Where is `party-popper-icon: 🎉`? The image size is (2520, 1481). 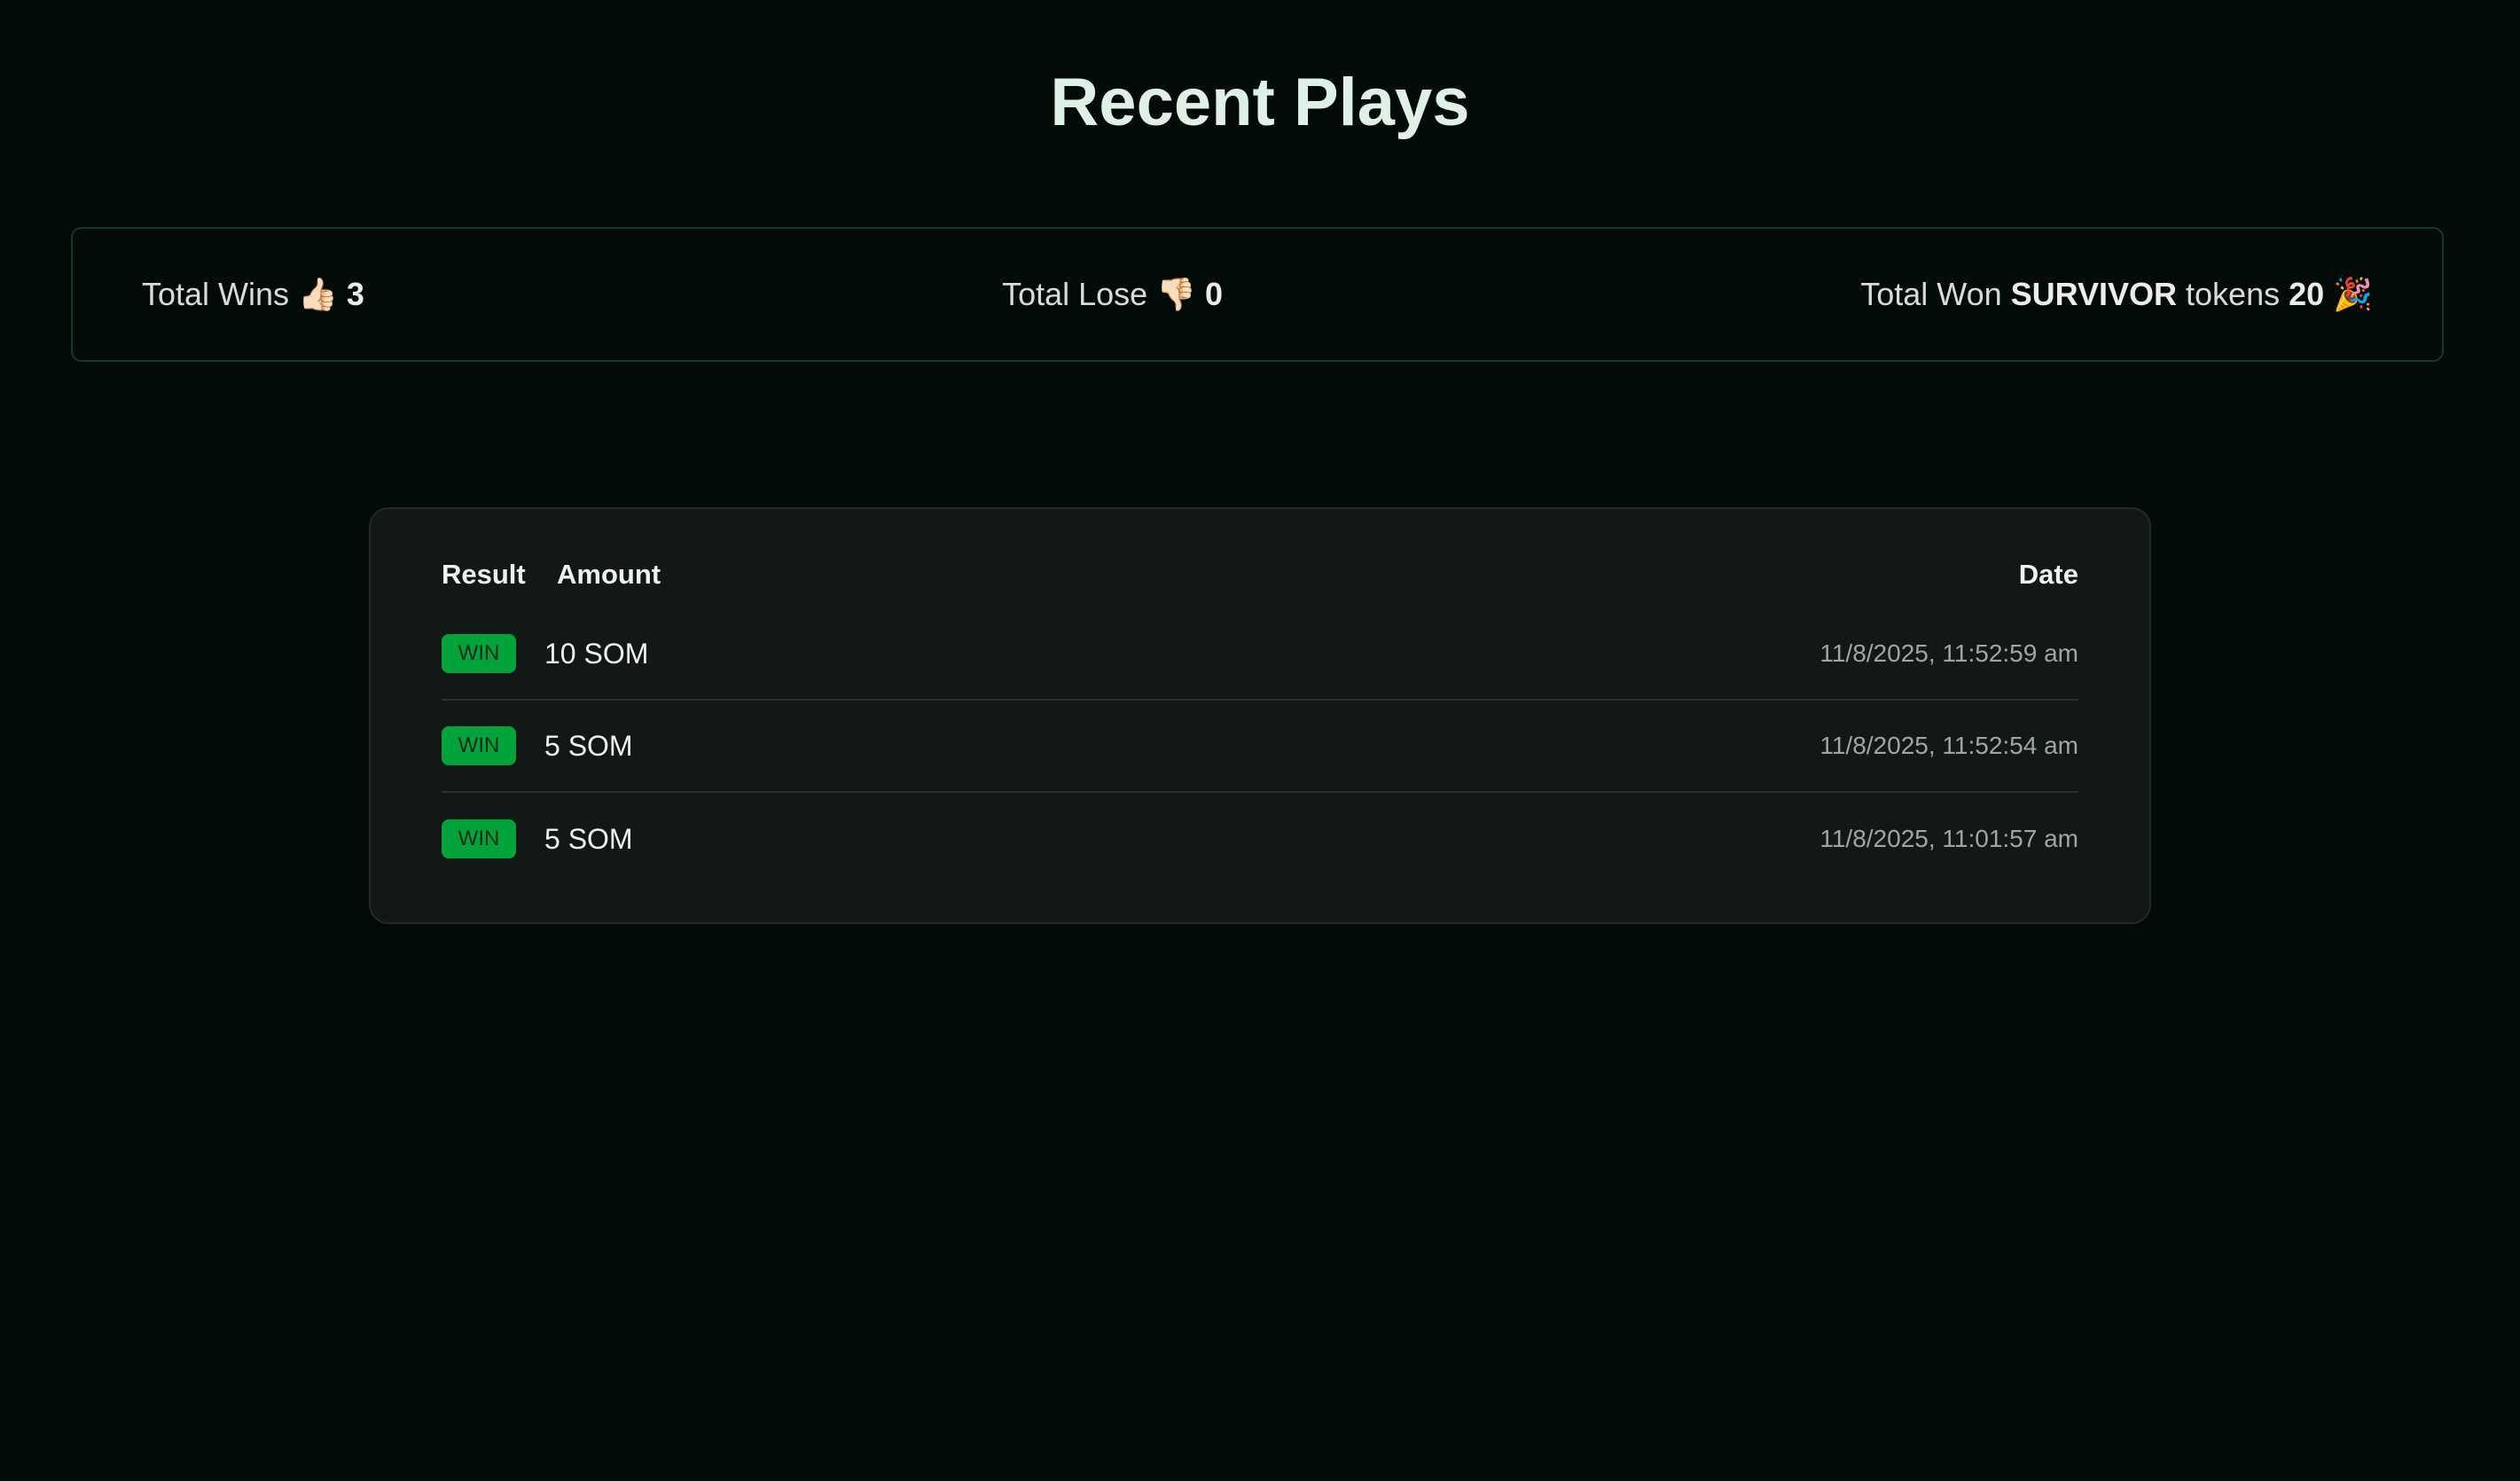 party-popper-icon: 🎉 is located at coordinates (2353, 294).